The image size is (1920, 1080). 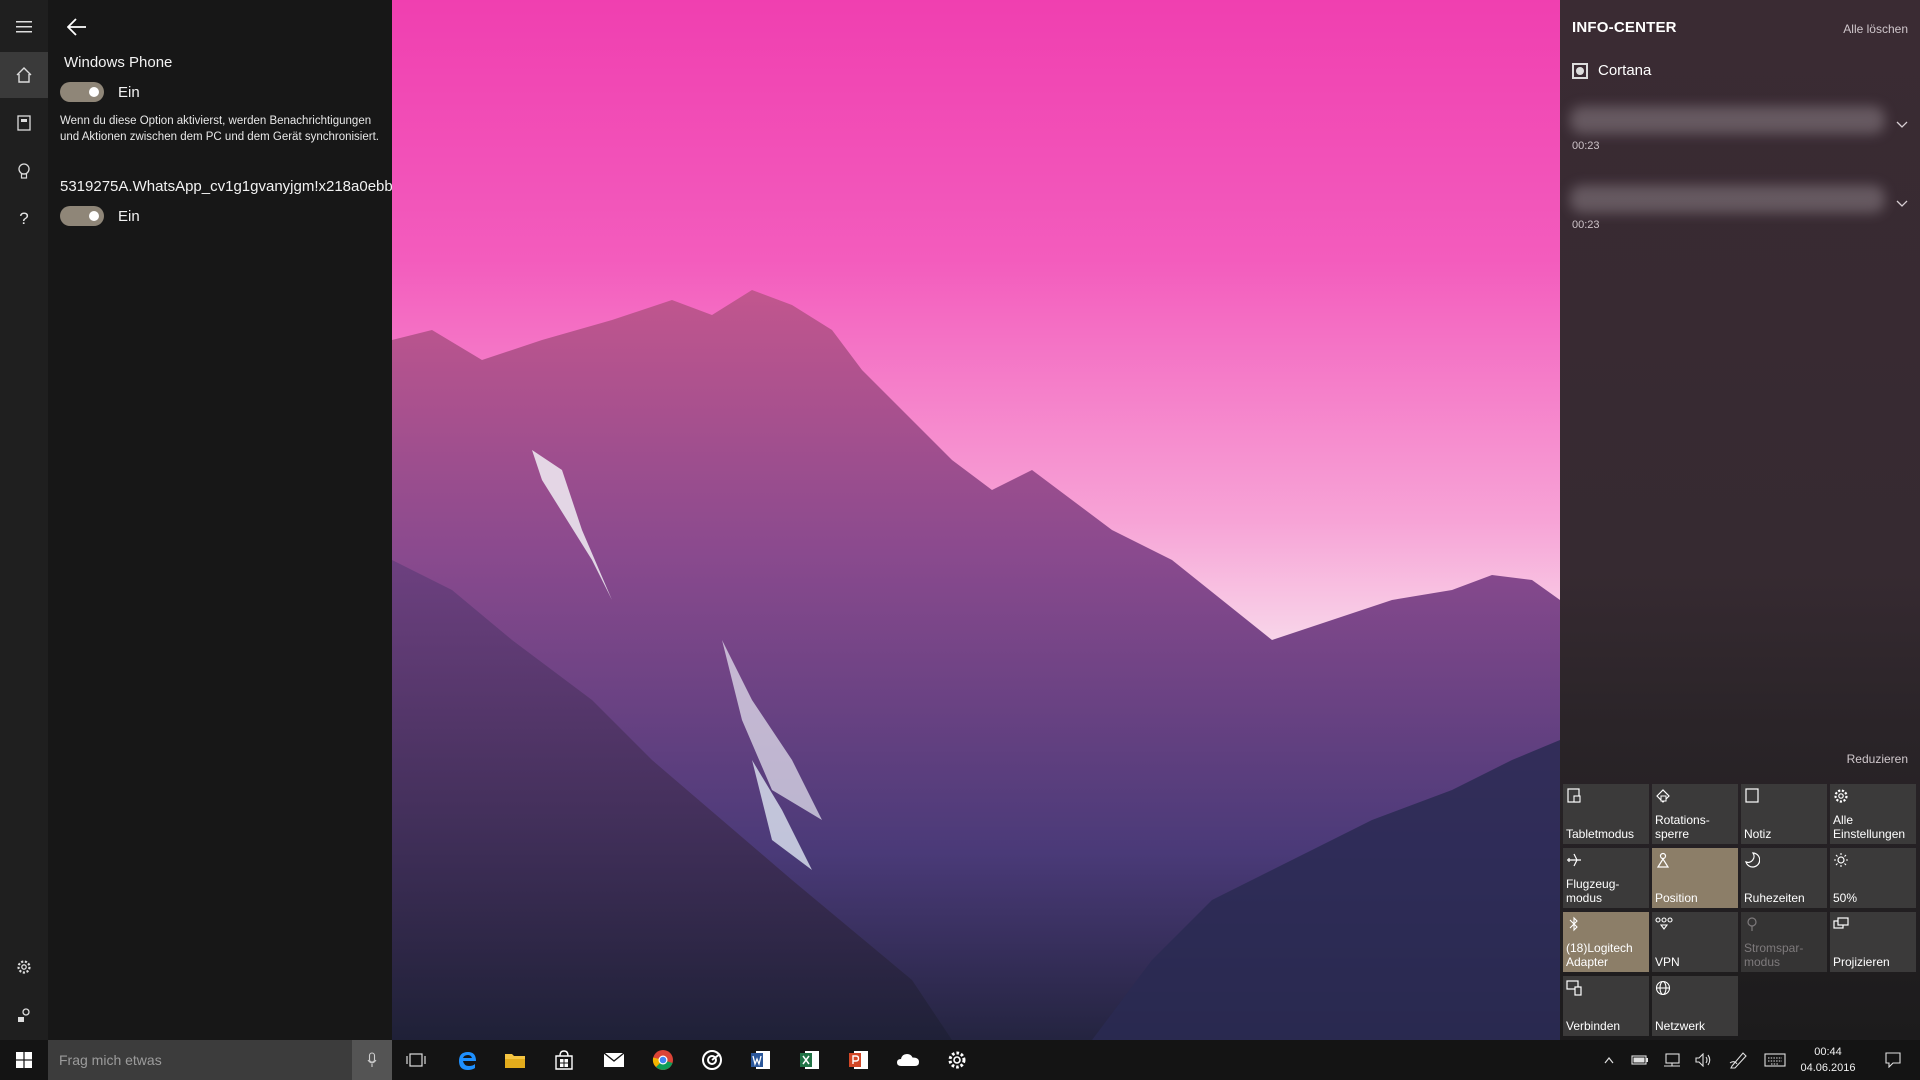 I want to click on tile-label: Tabletmodus, so click(x=1600, y=834).